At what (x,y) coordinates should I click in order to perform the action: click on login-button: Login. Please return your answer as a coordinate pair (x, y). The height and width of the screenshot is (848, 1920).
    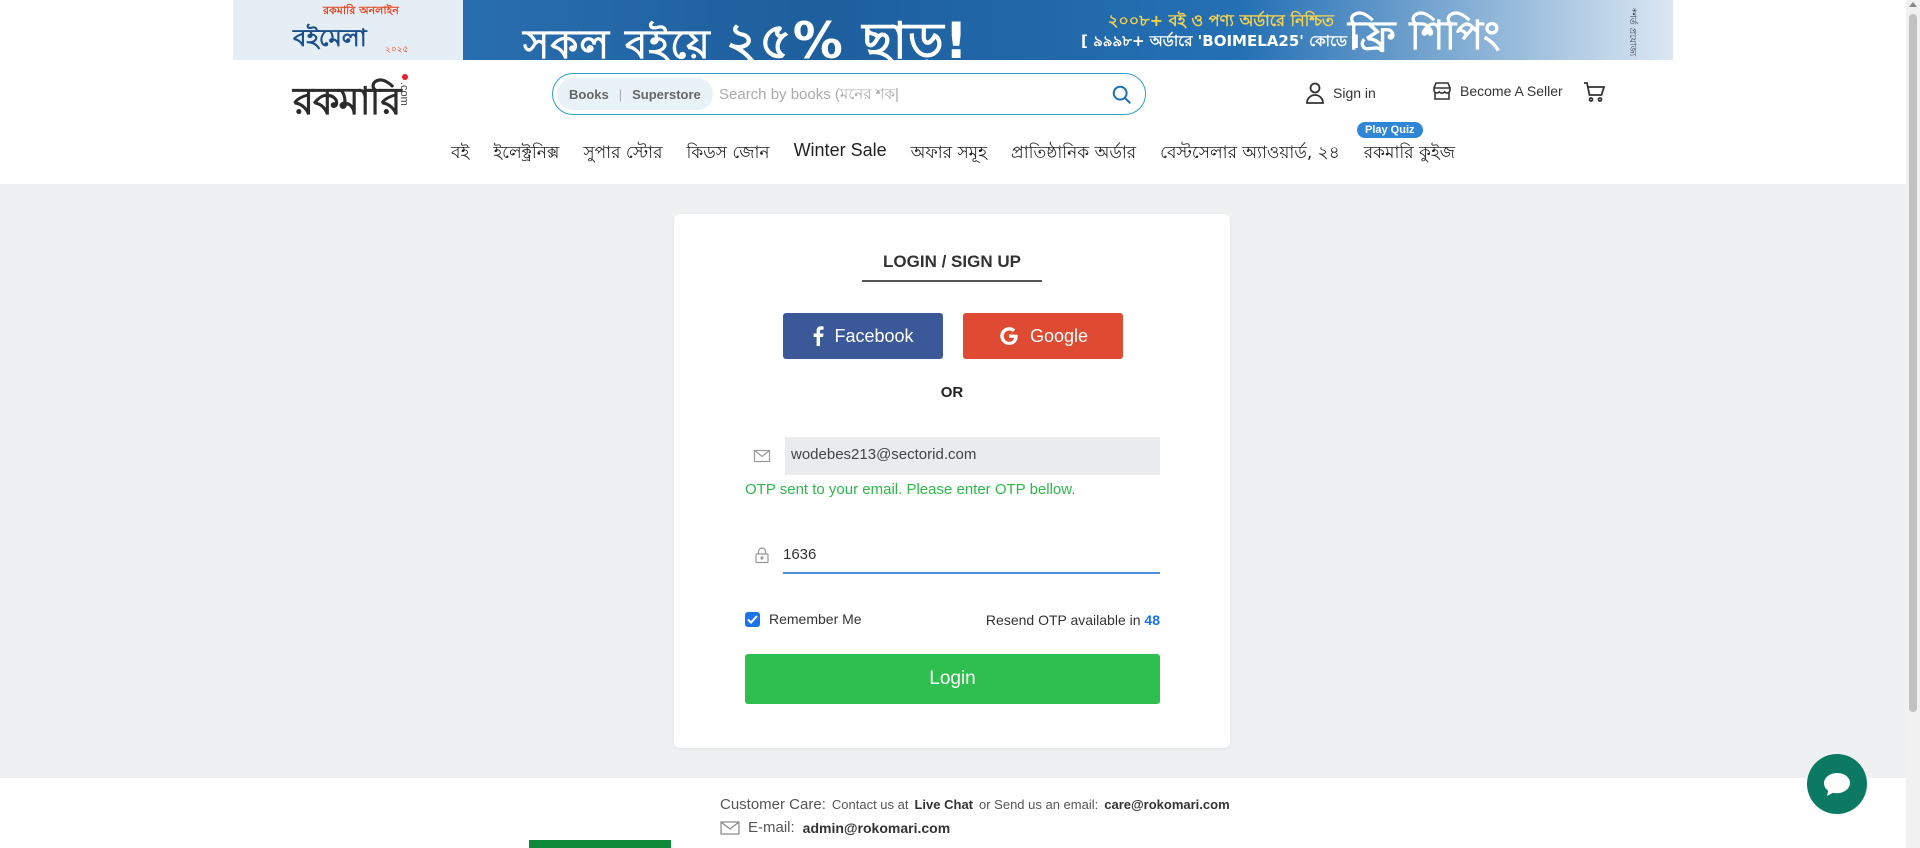
    Looking at the image, I should click on (952, 679).